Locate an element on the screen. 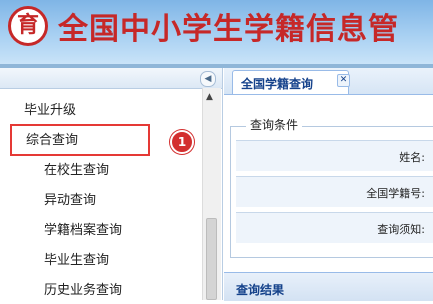  scroll-thumb is located at coordinates (211, 259).